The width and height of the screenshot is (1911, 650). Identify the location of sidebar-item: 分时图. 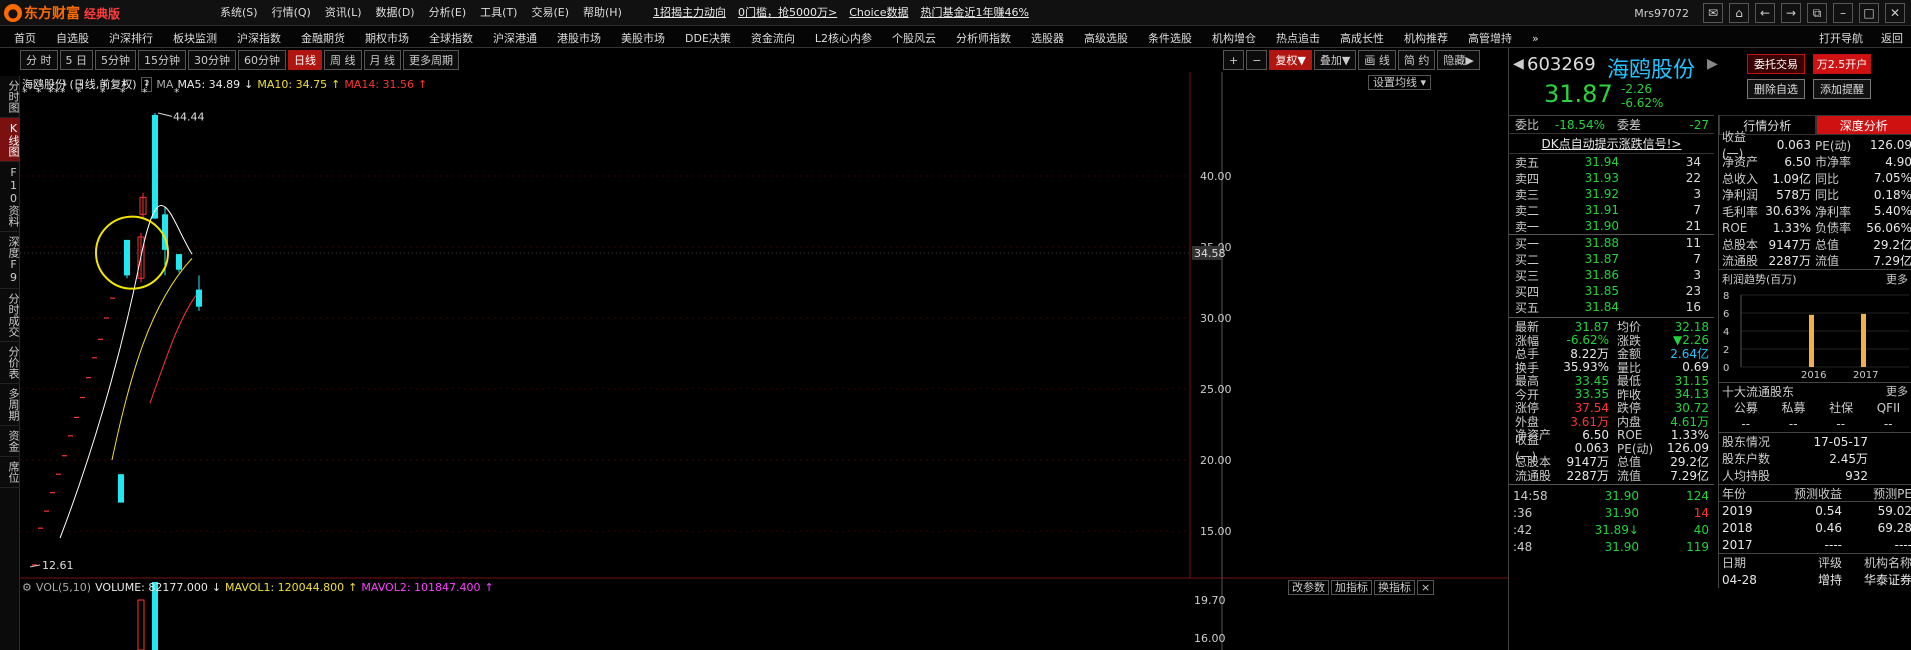
(10, 97).